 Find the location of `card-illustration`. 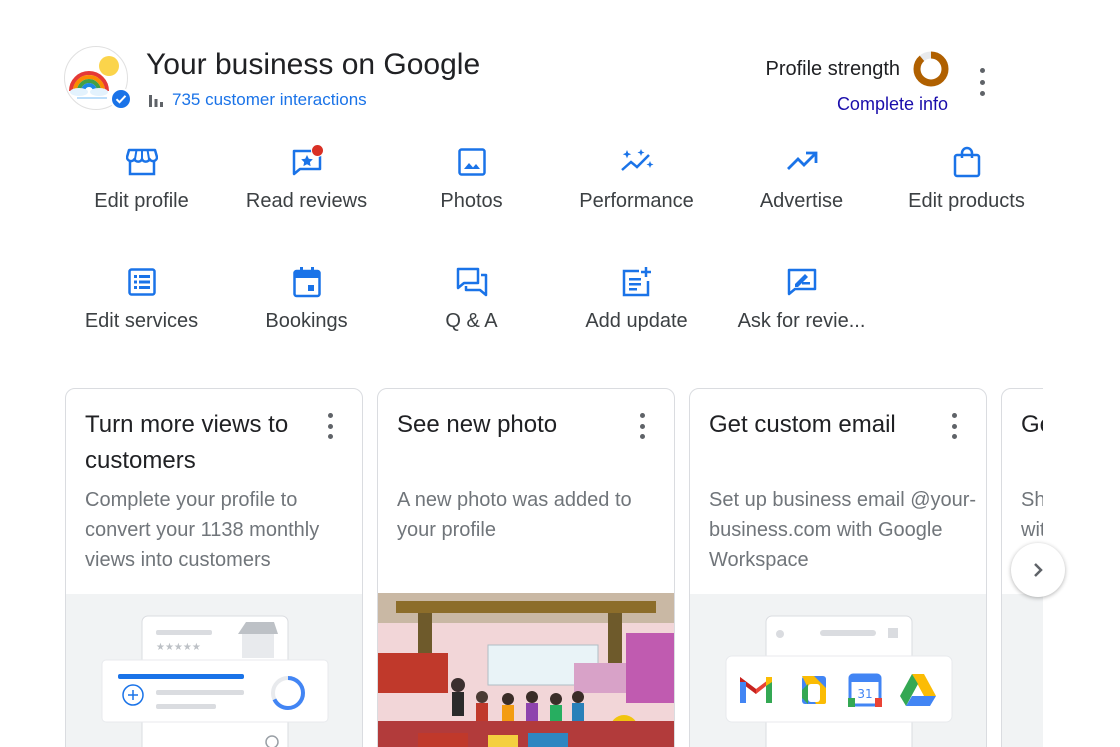

card-illustration is located at coordinates (1022, 670).